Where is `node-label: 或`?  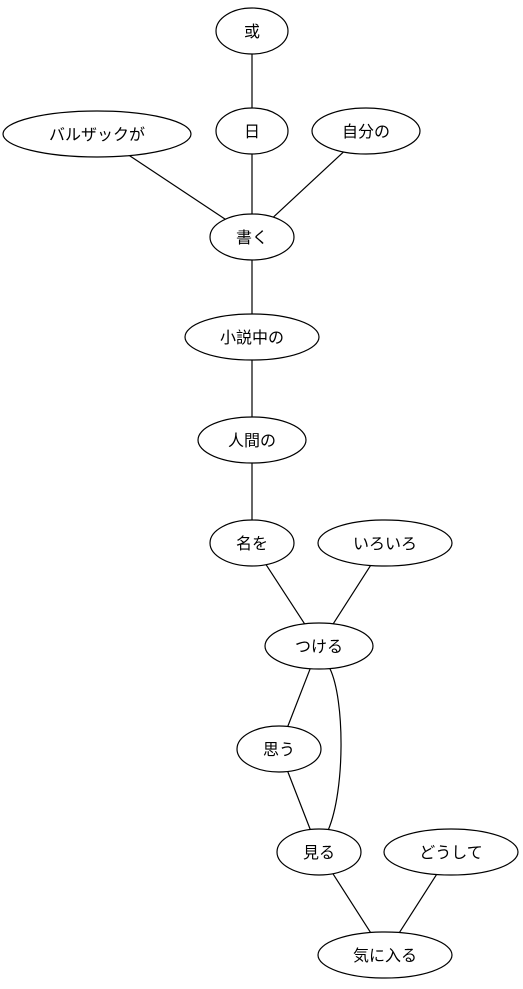
node-label: 或 is located at coordinates (252, 31).